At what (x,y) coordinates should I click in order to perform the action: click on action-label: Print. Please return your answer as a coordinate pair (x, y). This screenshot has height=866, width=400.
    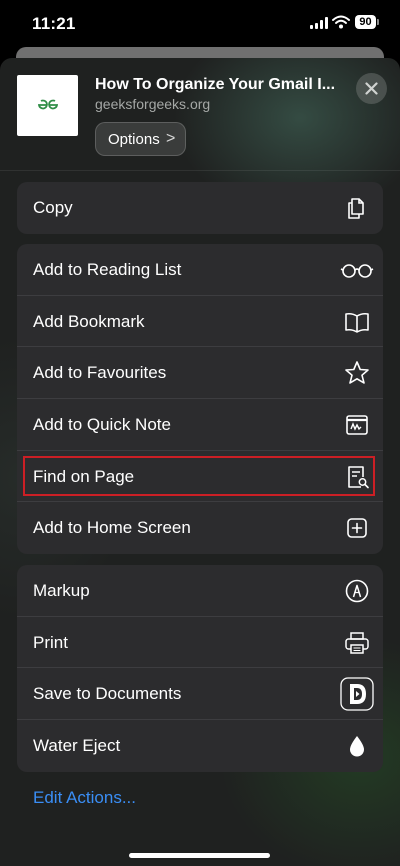
    Looking at the image, I should click on (50, 642).